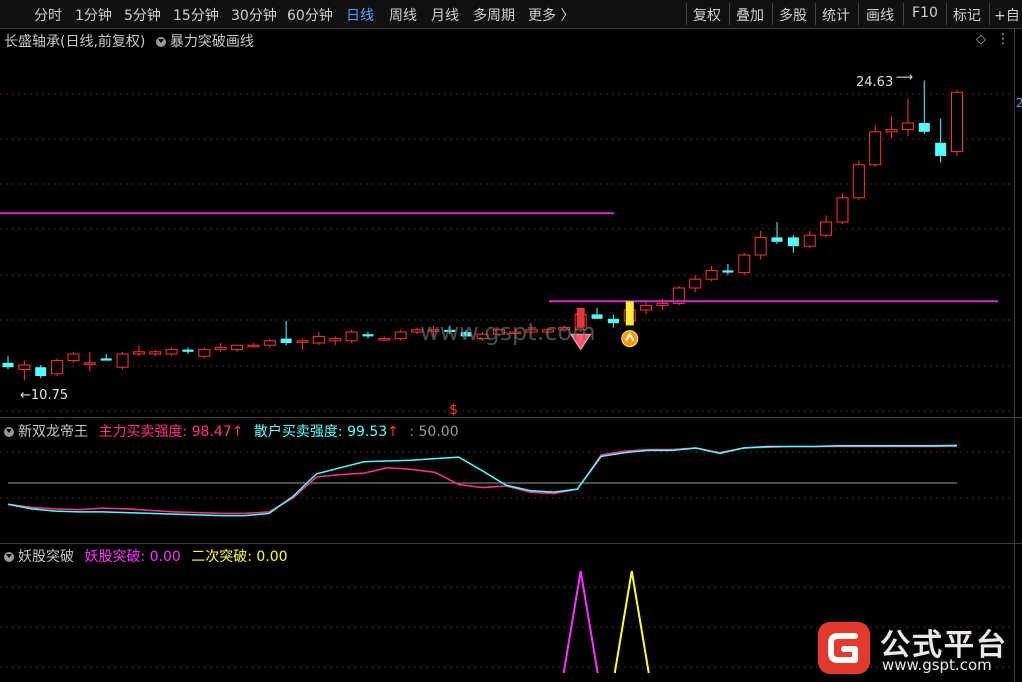 This screenshot has height=682, width=1022. What do you see at coordinates (48, 15) in the screenshot?
I see `tab-period-0: 分时` at bounding box center [48, 15].